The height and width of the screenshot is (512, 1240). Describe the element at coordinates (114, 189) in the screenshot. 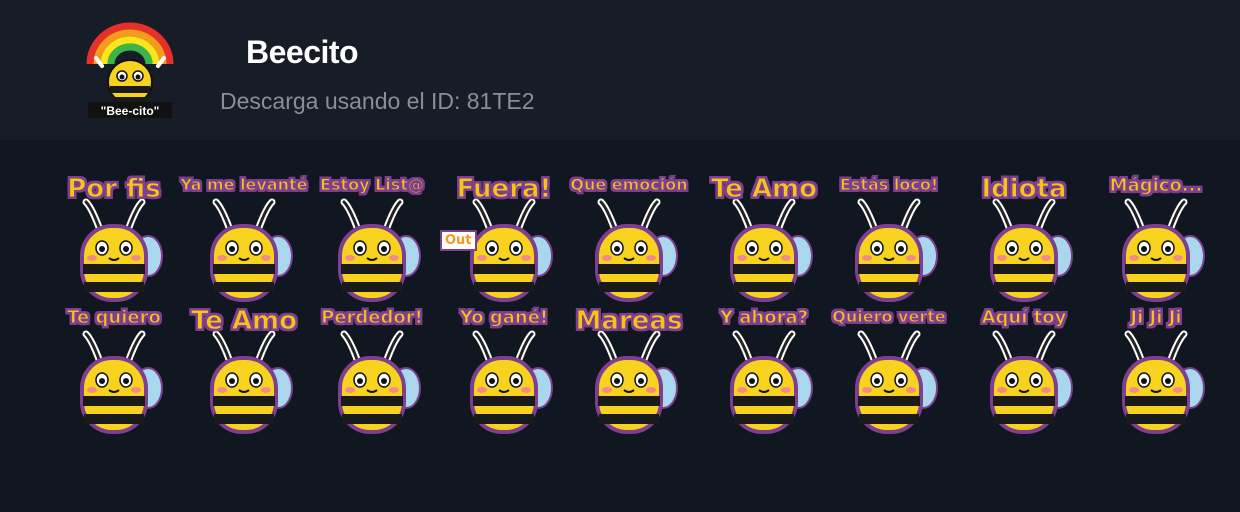

I see `sticker-caption: Por fis` at that location.